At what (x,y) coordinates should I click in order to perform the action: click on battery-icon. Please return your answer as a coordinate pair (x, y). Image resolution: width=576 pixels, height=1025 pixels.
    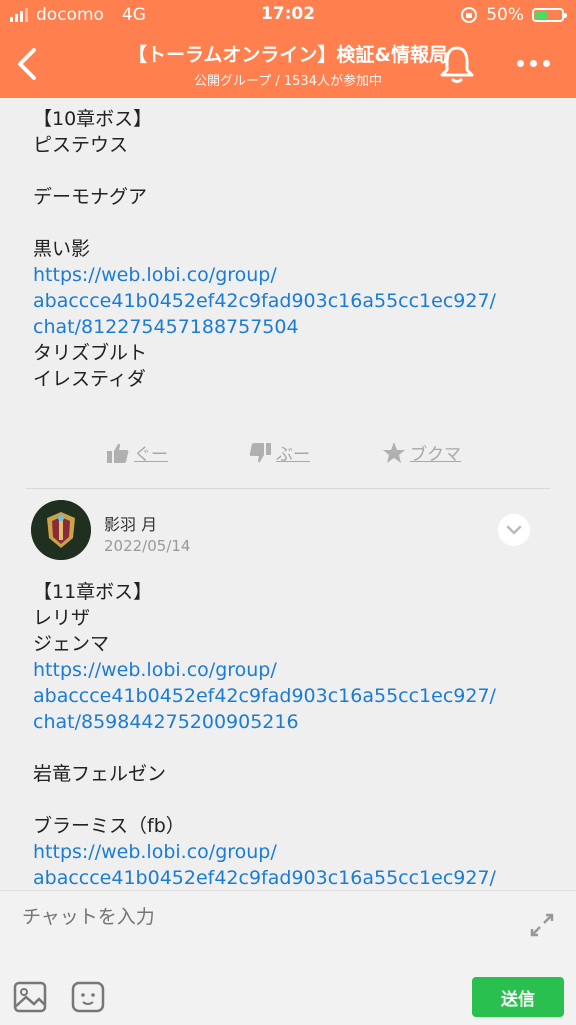
    Looking at the image, I should click on (549, 15).